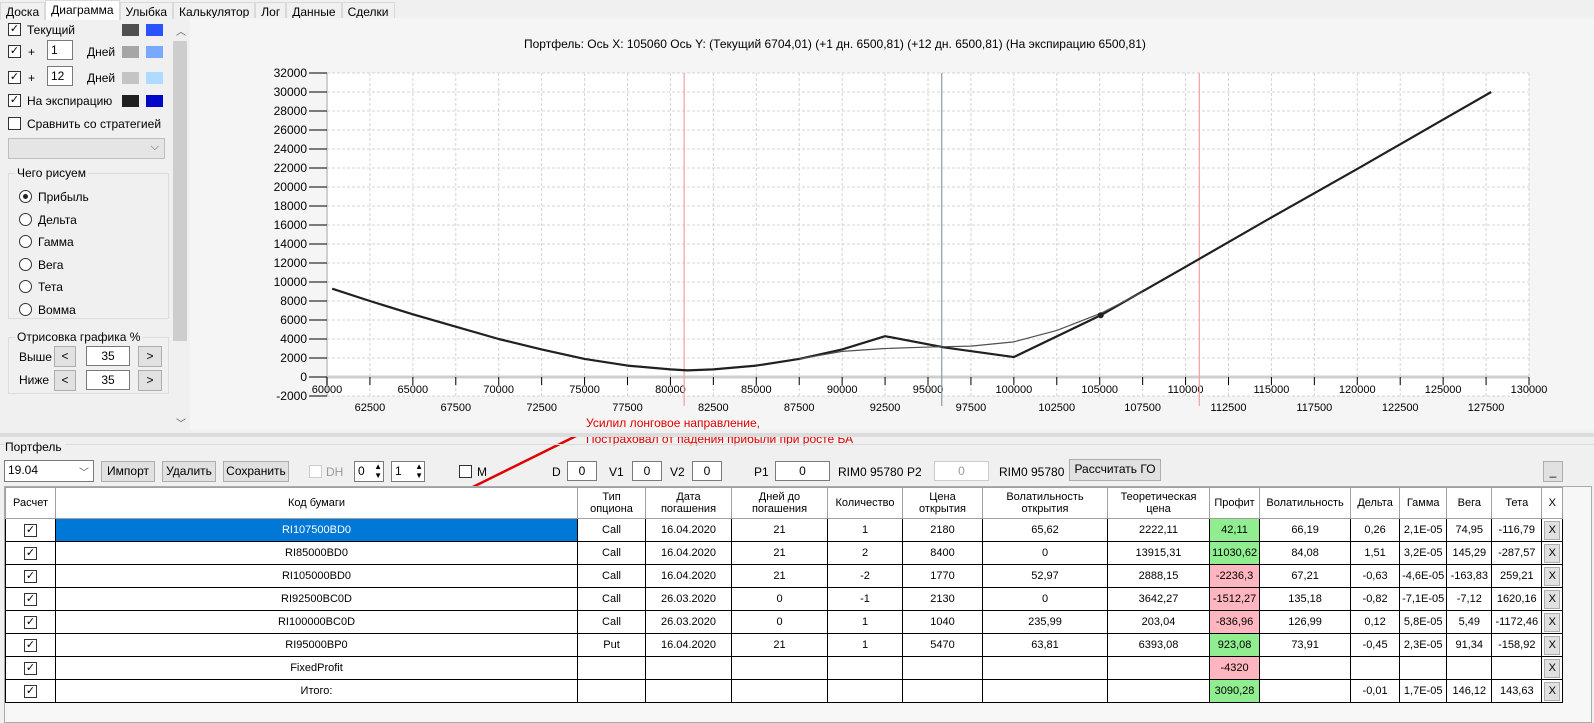  Describe the element at coordinates (942, 530) in the screenshot. I see `cell-open: 2180` at that location.